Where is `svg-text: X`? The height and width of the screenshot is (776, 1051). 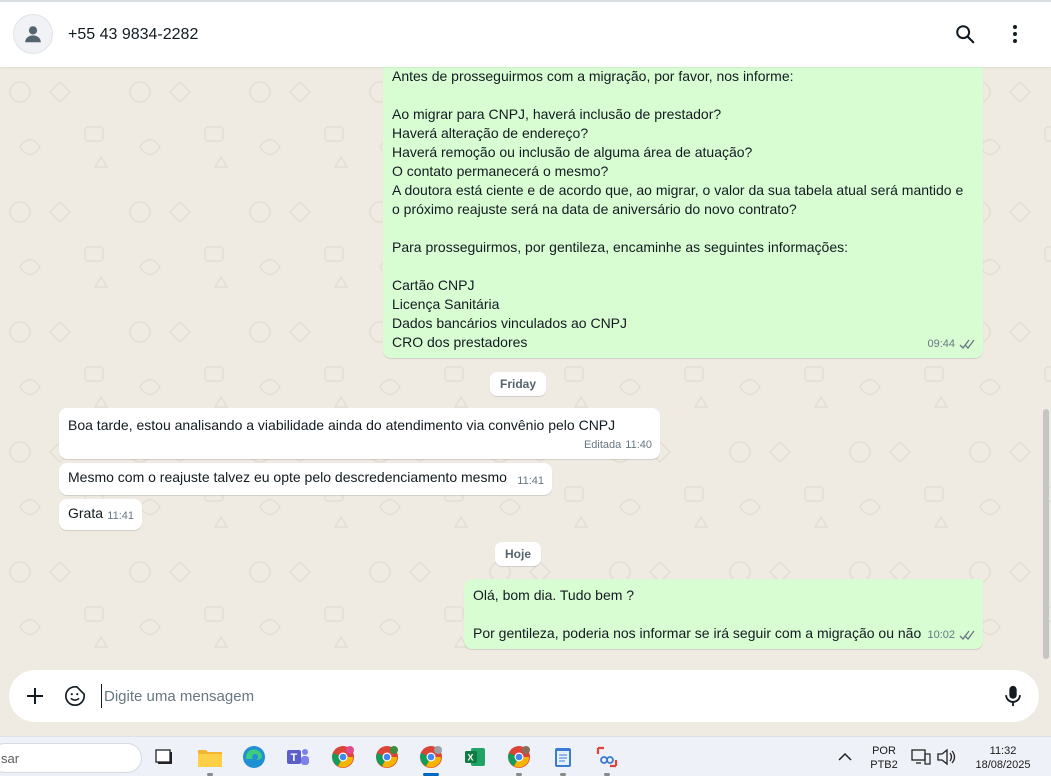
svg-text: X is located at coordinates (471, 758).